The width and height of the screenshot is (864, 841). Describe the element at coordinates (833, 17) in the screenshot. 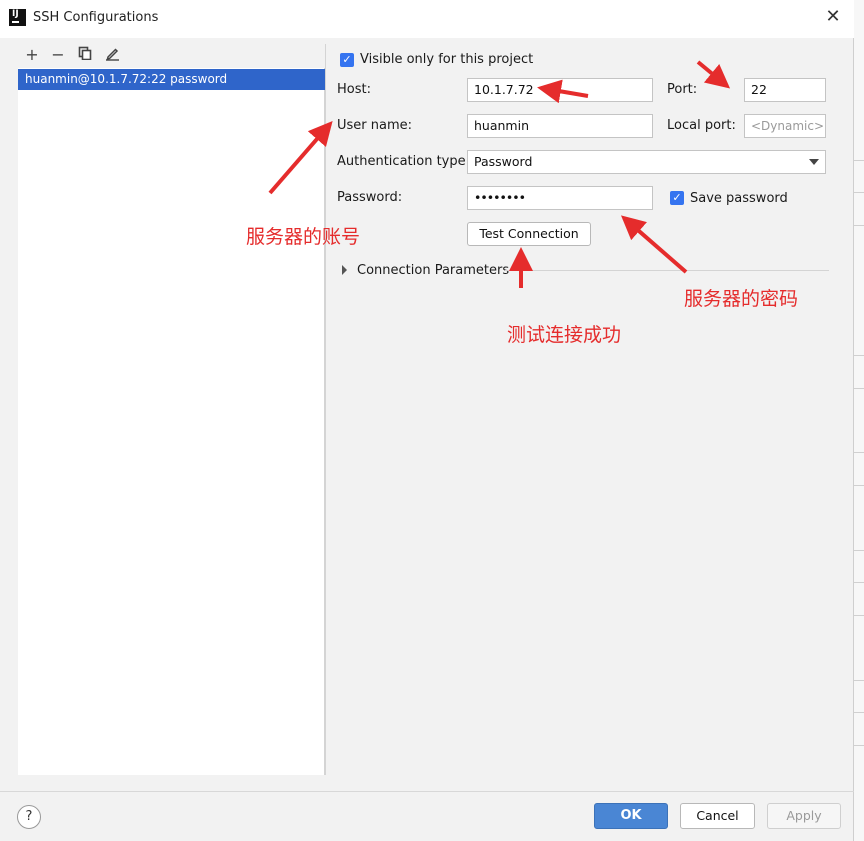

I see `close-icon: ✕` at that location.